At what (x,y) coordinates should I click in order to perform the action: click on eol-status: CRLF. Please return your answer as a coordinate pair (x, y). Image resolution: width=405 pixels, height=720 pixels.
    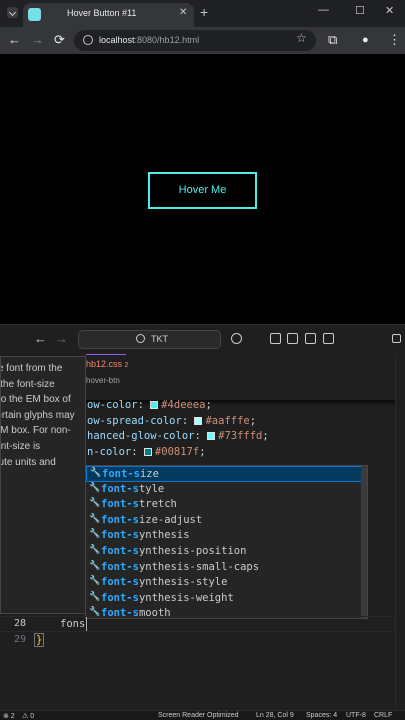
    Looking at the image, I should click on (383, 715).